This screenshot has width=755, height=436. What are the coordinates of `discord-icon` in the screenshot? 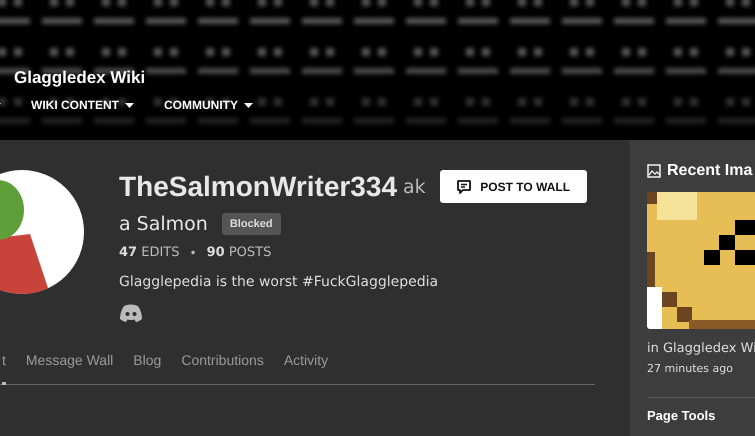 It's located at (131, 313).